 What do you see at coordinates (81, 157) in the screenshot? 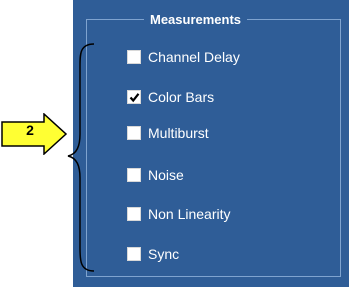
I see `curly-brace-icon` at bounding box center [81, 157].